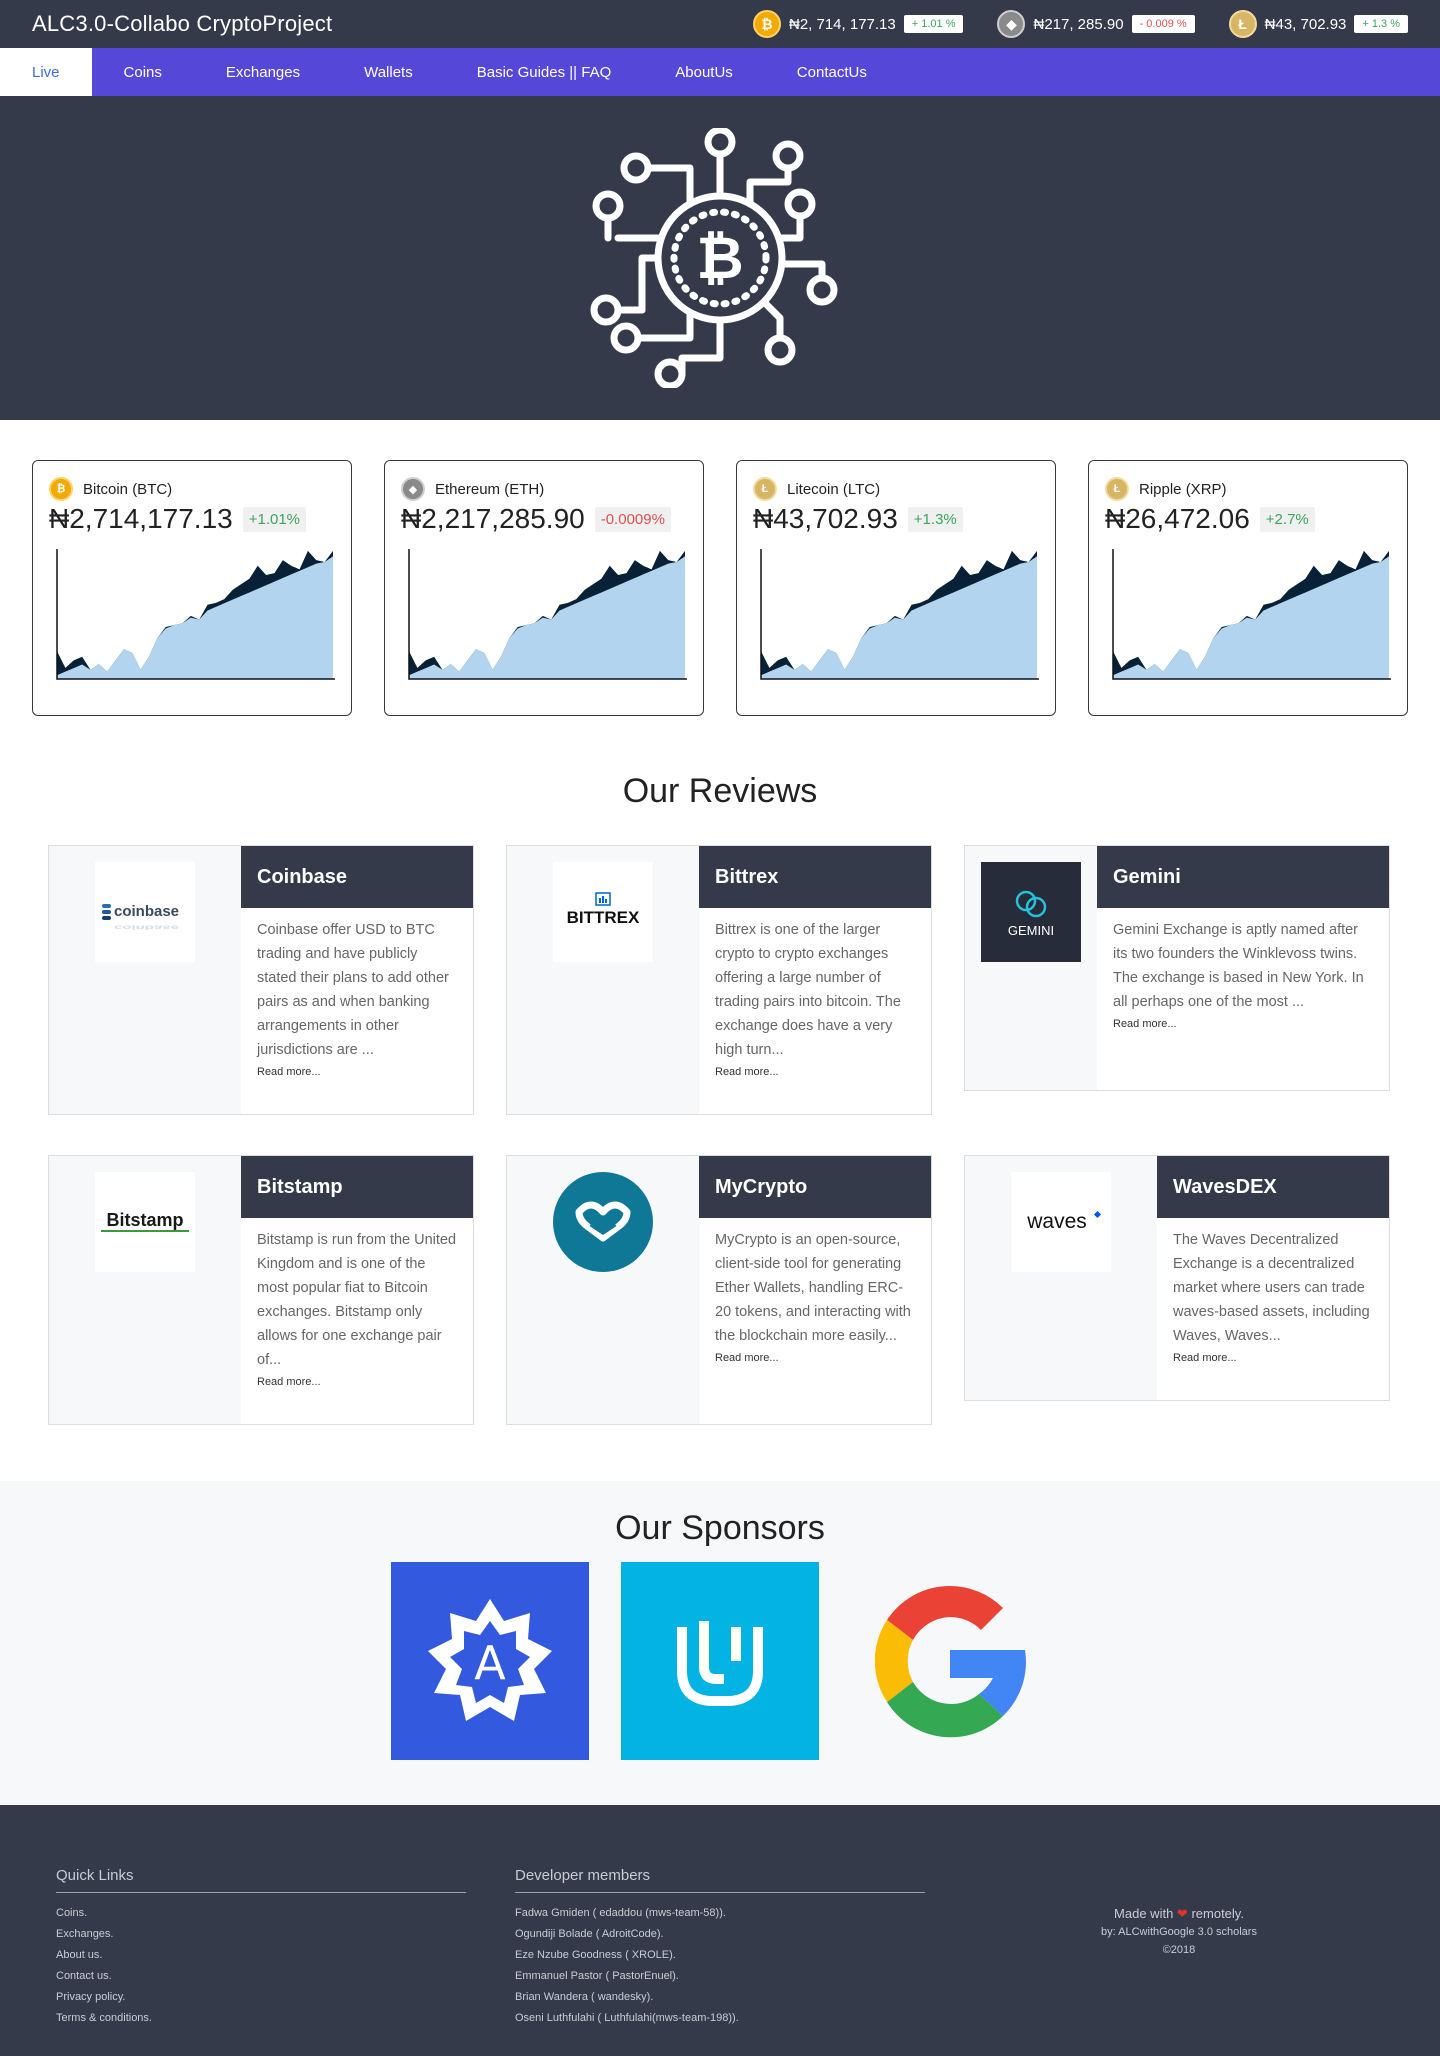 This screenshot has width=1440, height=2056. I want to click on heart-icon: ❤, so click(1182, 1913).